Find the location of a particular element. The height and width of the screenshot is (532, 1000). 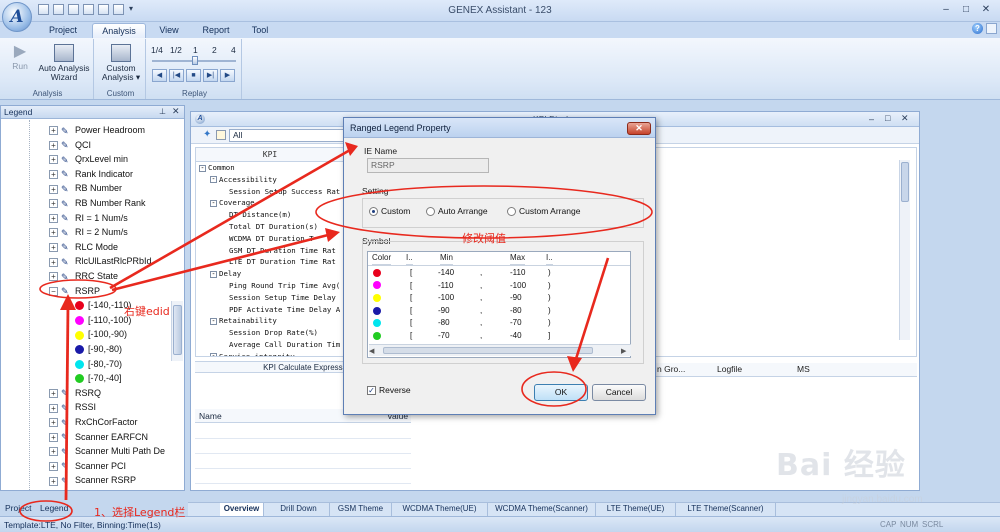

kpi-tree-item: - Service integrity is located at coordinates (245, 354).